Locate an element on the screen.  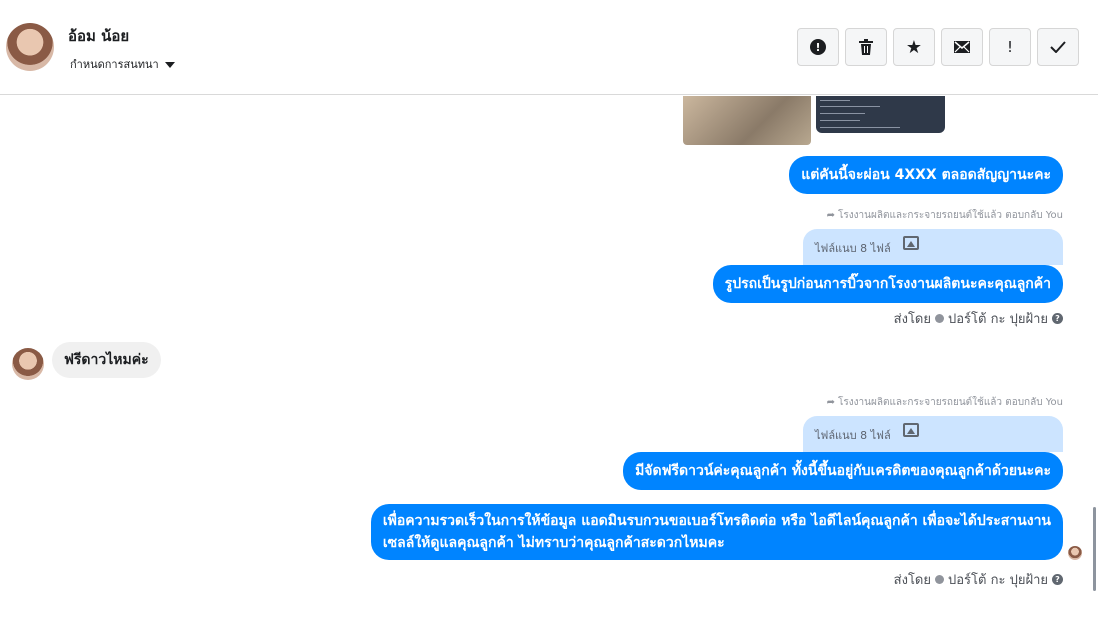
assign-conversation-label: กำหนดการสนทนา is located at coordinates (114, 64).